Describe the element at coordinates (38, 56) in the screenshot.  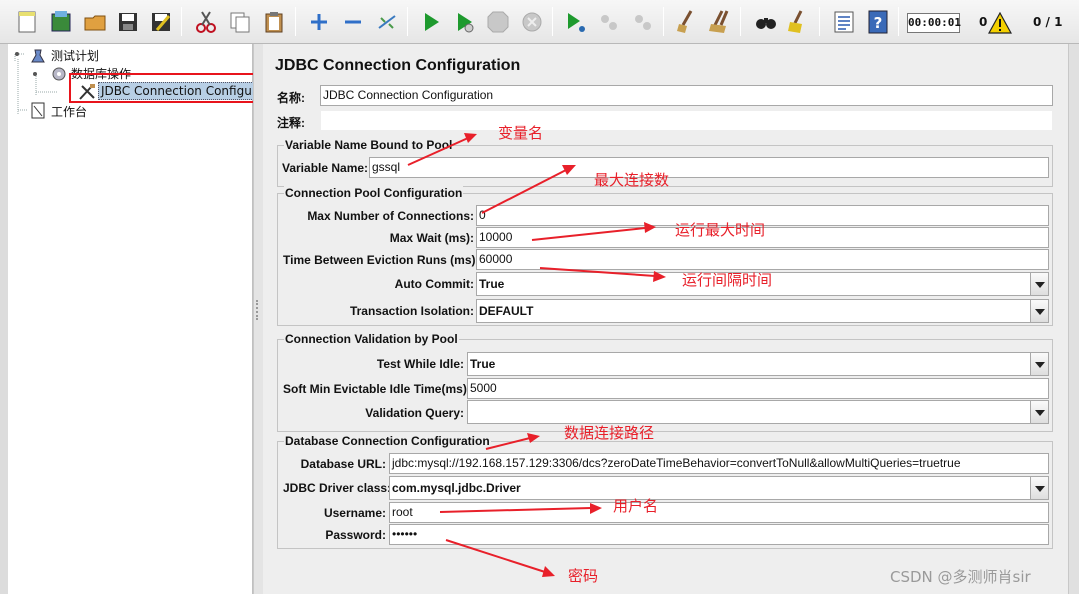
I see `test-plan-icon` at that location.